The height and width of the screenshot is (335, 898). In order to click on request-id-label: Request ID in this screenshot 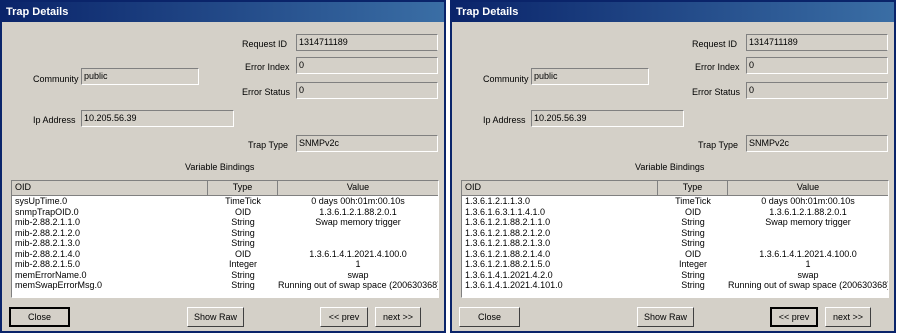, I will do `click(265, 44)`.